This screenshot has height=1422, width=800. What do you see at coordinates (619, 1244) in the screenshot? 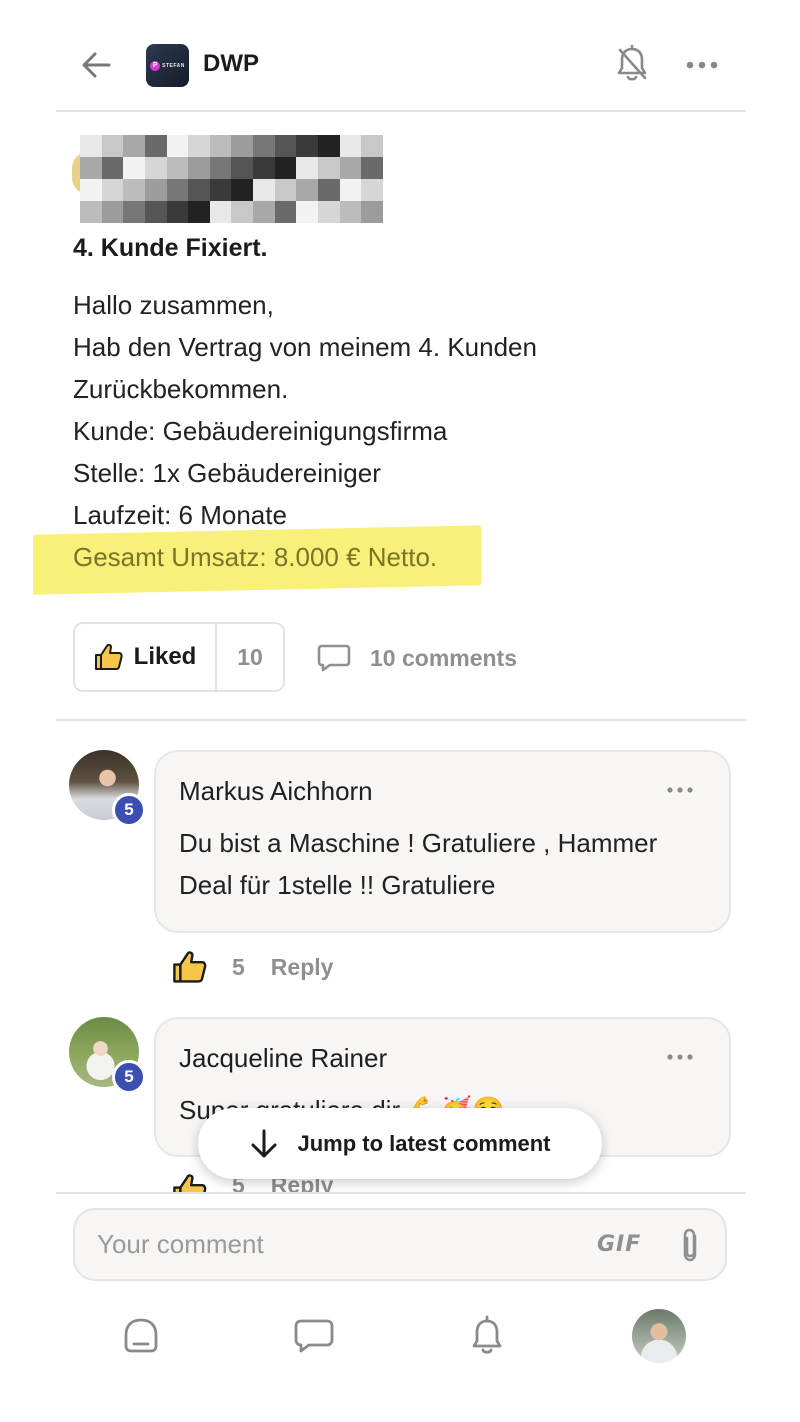
I see `gif-button: GIF` at bounding box center [619, 1244].